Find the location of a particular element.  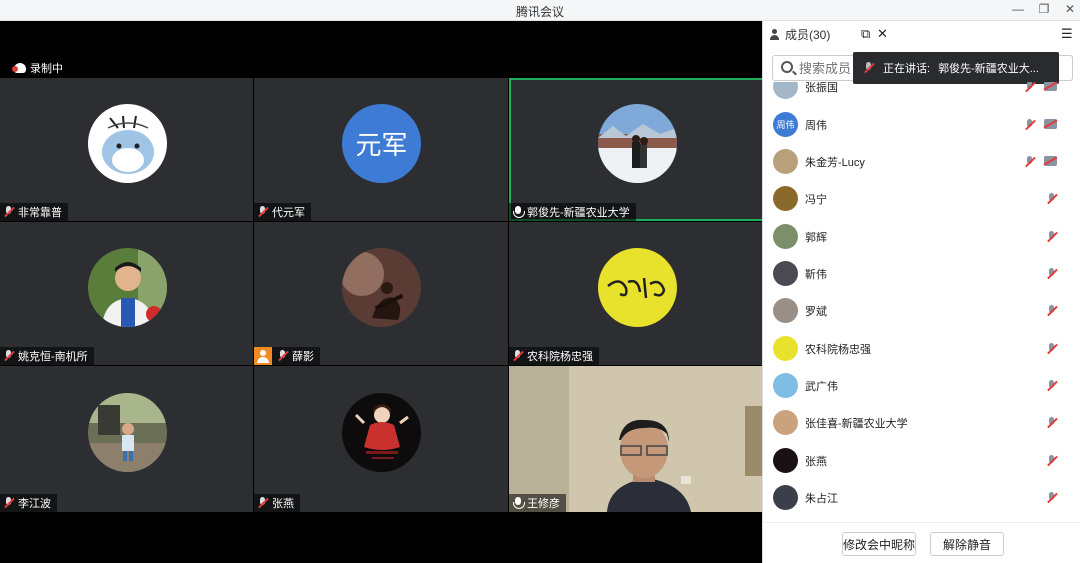

participant-tile: 姚克恒-南机所 is located at coordinates (126, 293).